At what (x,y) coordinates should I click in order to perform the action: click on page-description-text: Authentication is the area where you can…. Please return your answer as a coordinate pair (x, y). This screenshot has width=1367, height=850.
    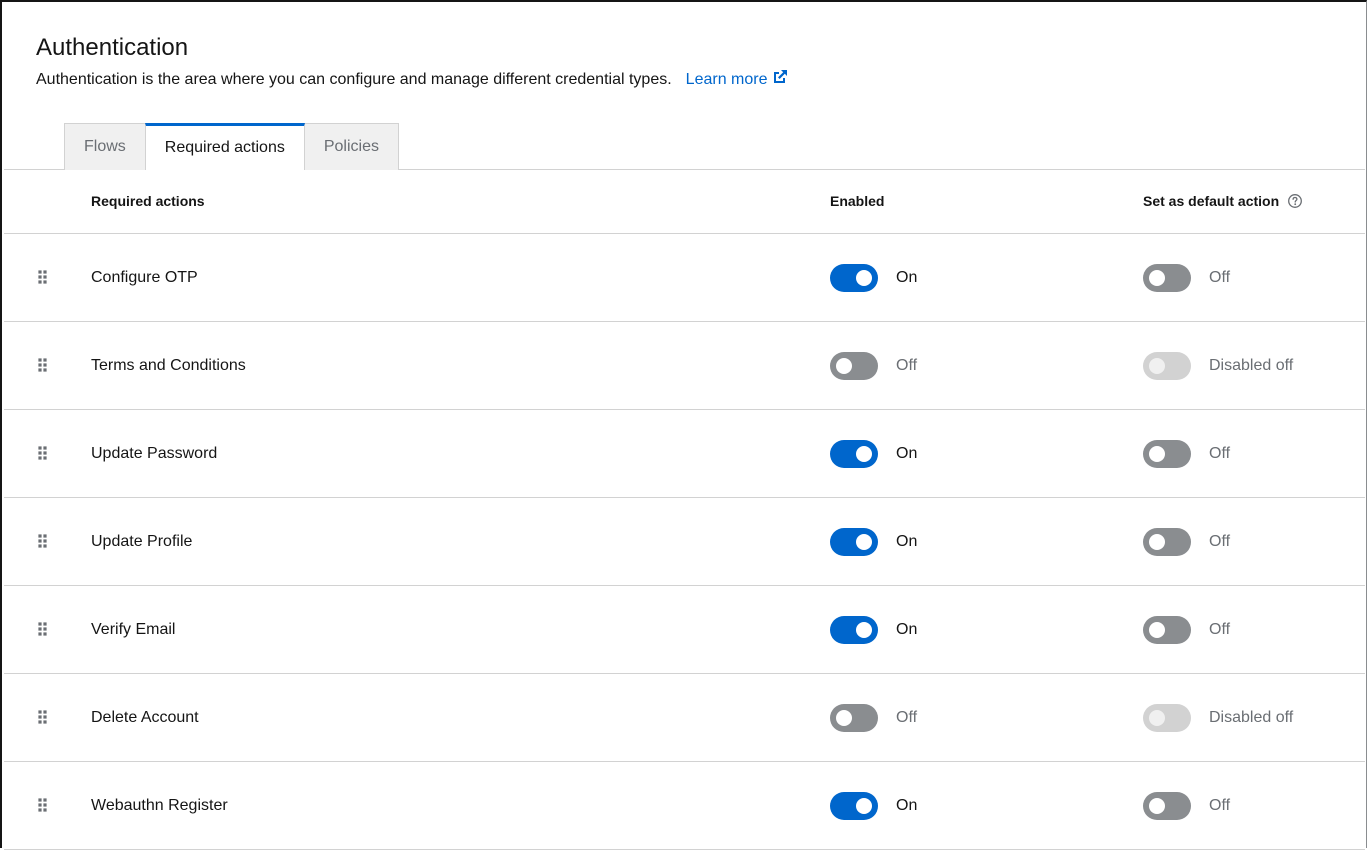
    Looking at the image, I should click on (354, 79).